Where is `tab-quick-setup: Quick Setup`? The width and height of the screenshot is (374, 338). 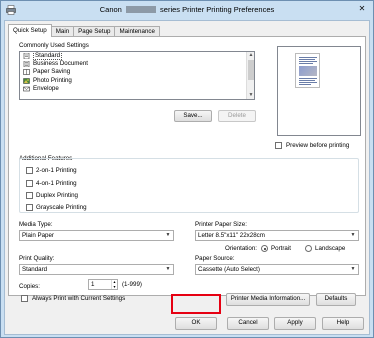 tab-quick-setup: Quick Setup is located at coordinates (30, 30).